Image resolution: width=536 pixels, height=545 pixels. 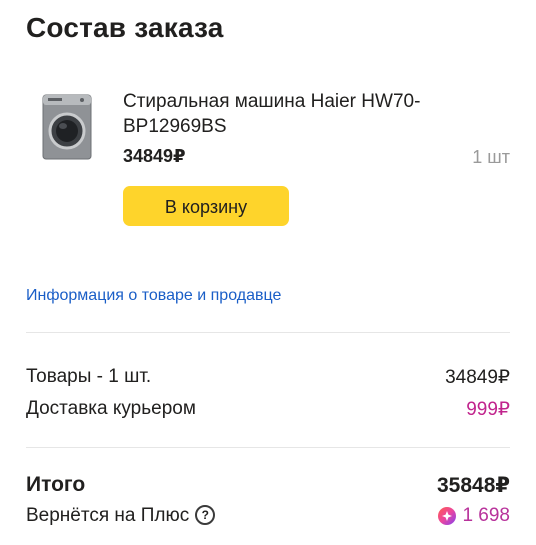 What do you see at coordinates (488, 409) in the screenshot?
I see `delivery-value: 999₽` at bounding box center [488, 409].